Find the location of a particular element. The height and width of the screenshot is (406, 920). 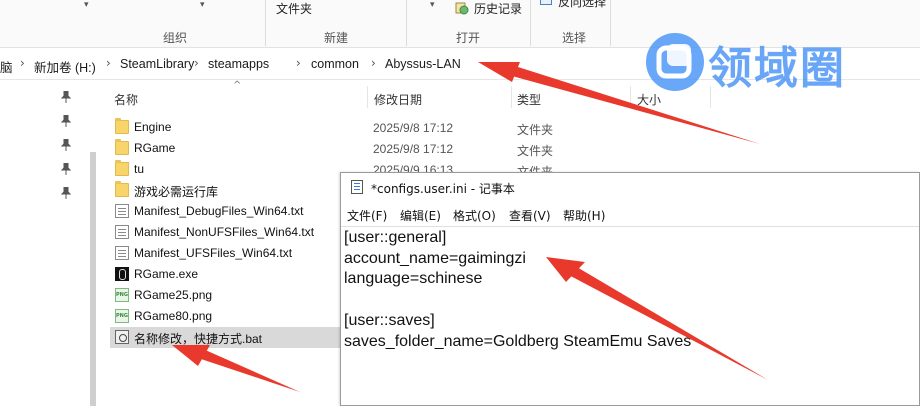

breadcrumb-item-current: Abyssus-LAN is located at coordinates (423, 64).